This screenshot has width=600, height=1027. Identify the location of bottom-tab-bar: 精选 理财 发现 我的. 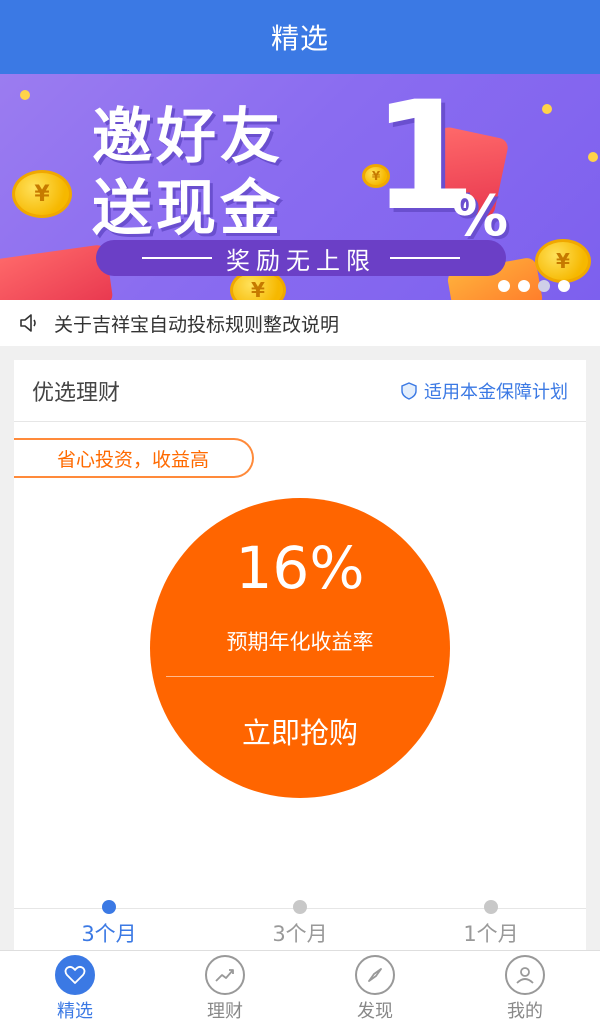
(300, 988).